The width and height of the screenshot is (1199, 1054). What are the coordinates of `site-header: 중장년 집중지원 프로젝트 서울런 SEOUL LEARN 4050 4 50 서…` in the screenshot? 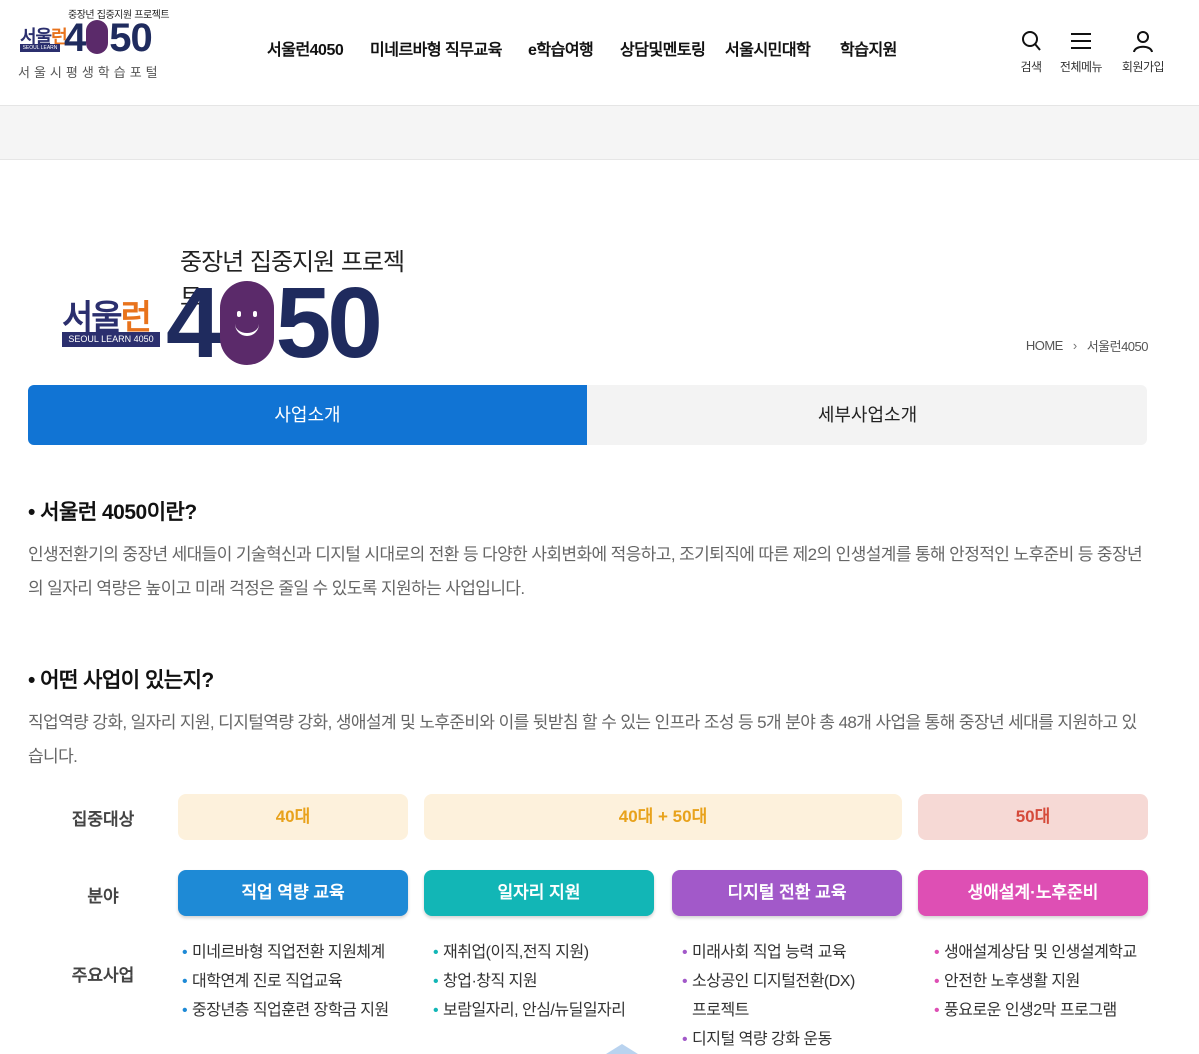 It's located at (599, 53).